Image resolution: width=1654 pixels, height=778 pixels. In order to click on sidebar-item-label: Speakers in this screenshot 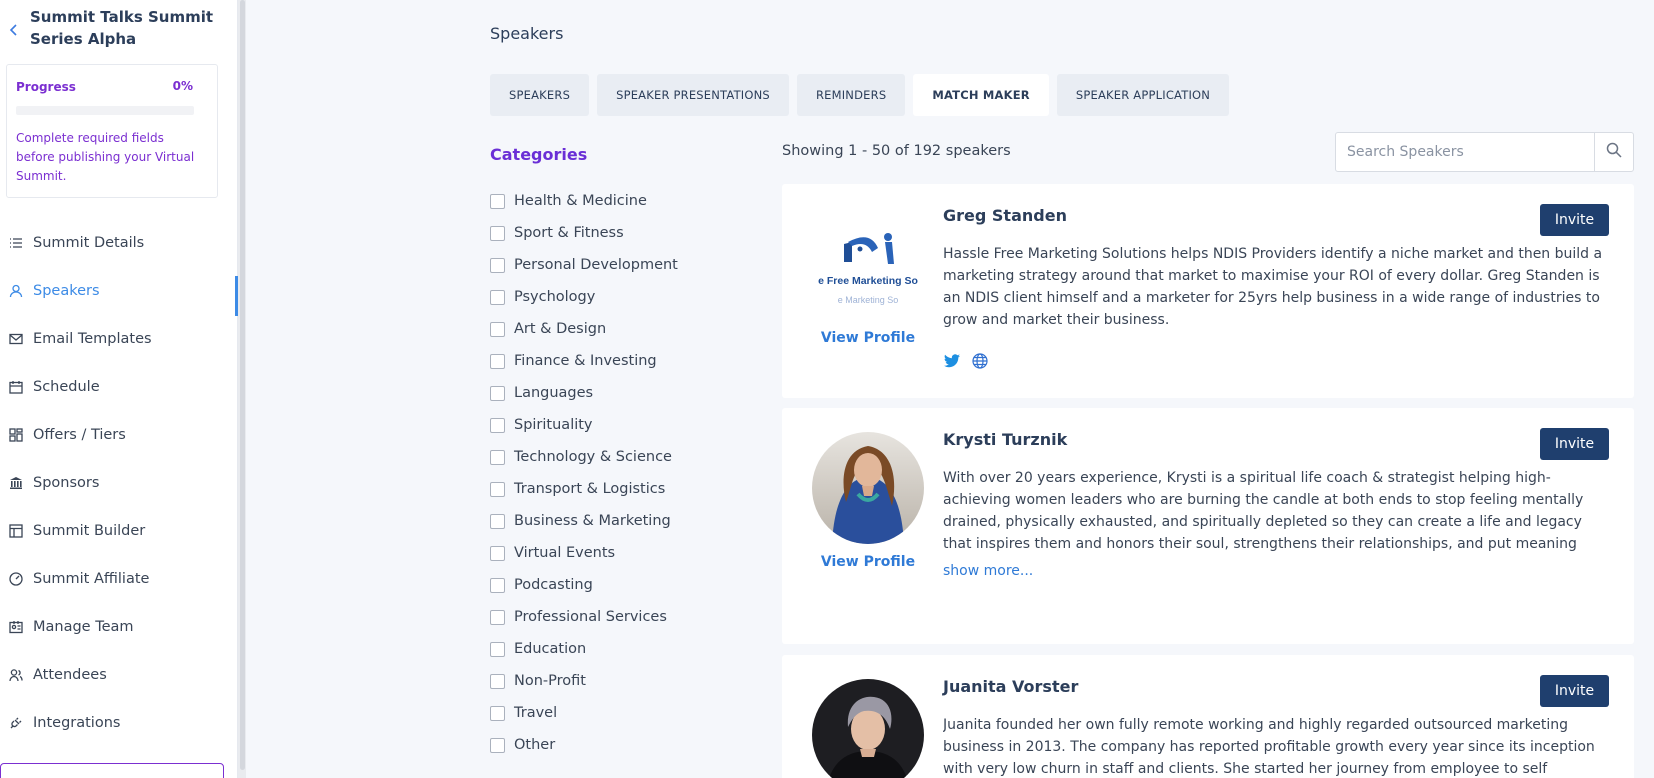, I will do `click(66, 291)`.